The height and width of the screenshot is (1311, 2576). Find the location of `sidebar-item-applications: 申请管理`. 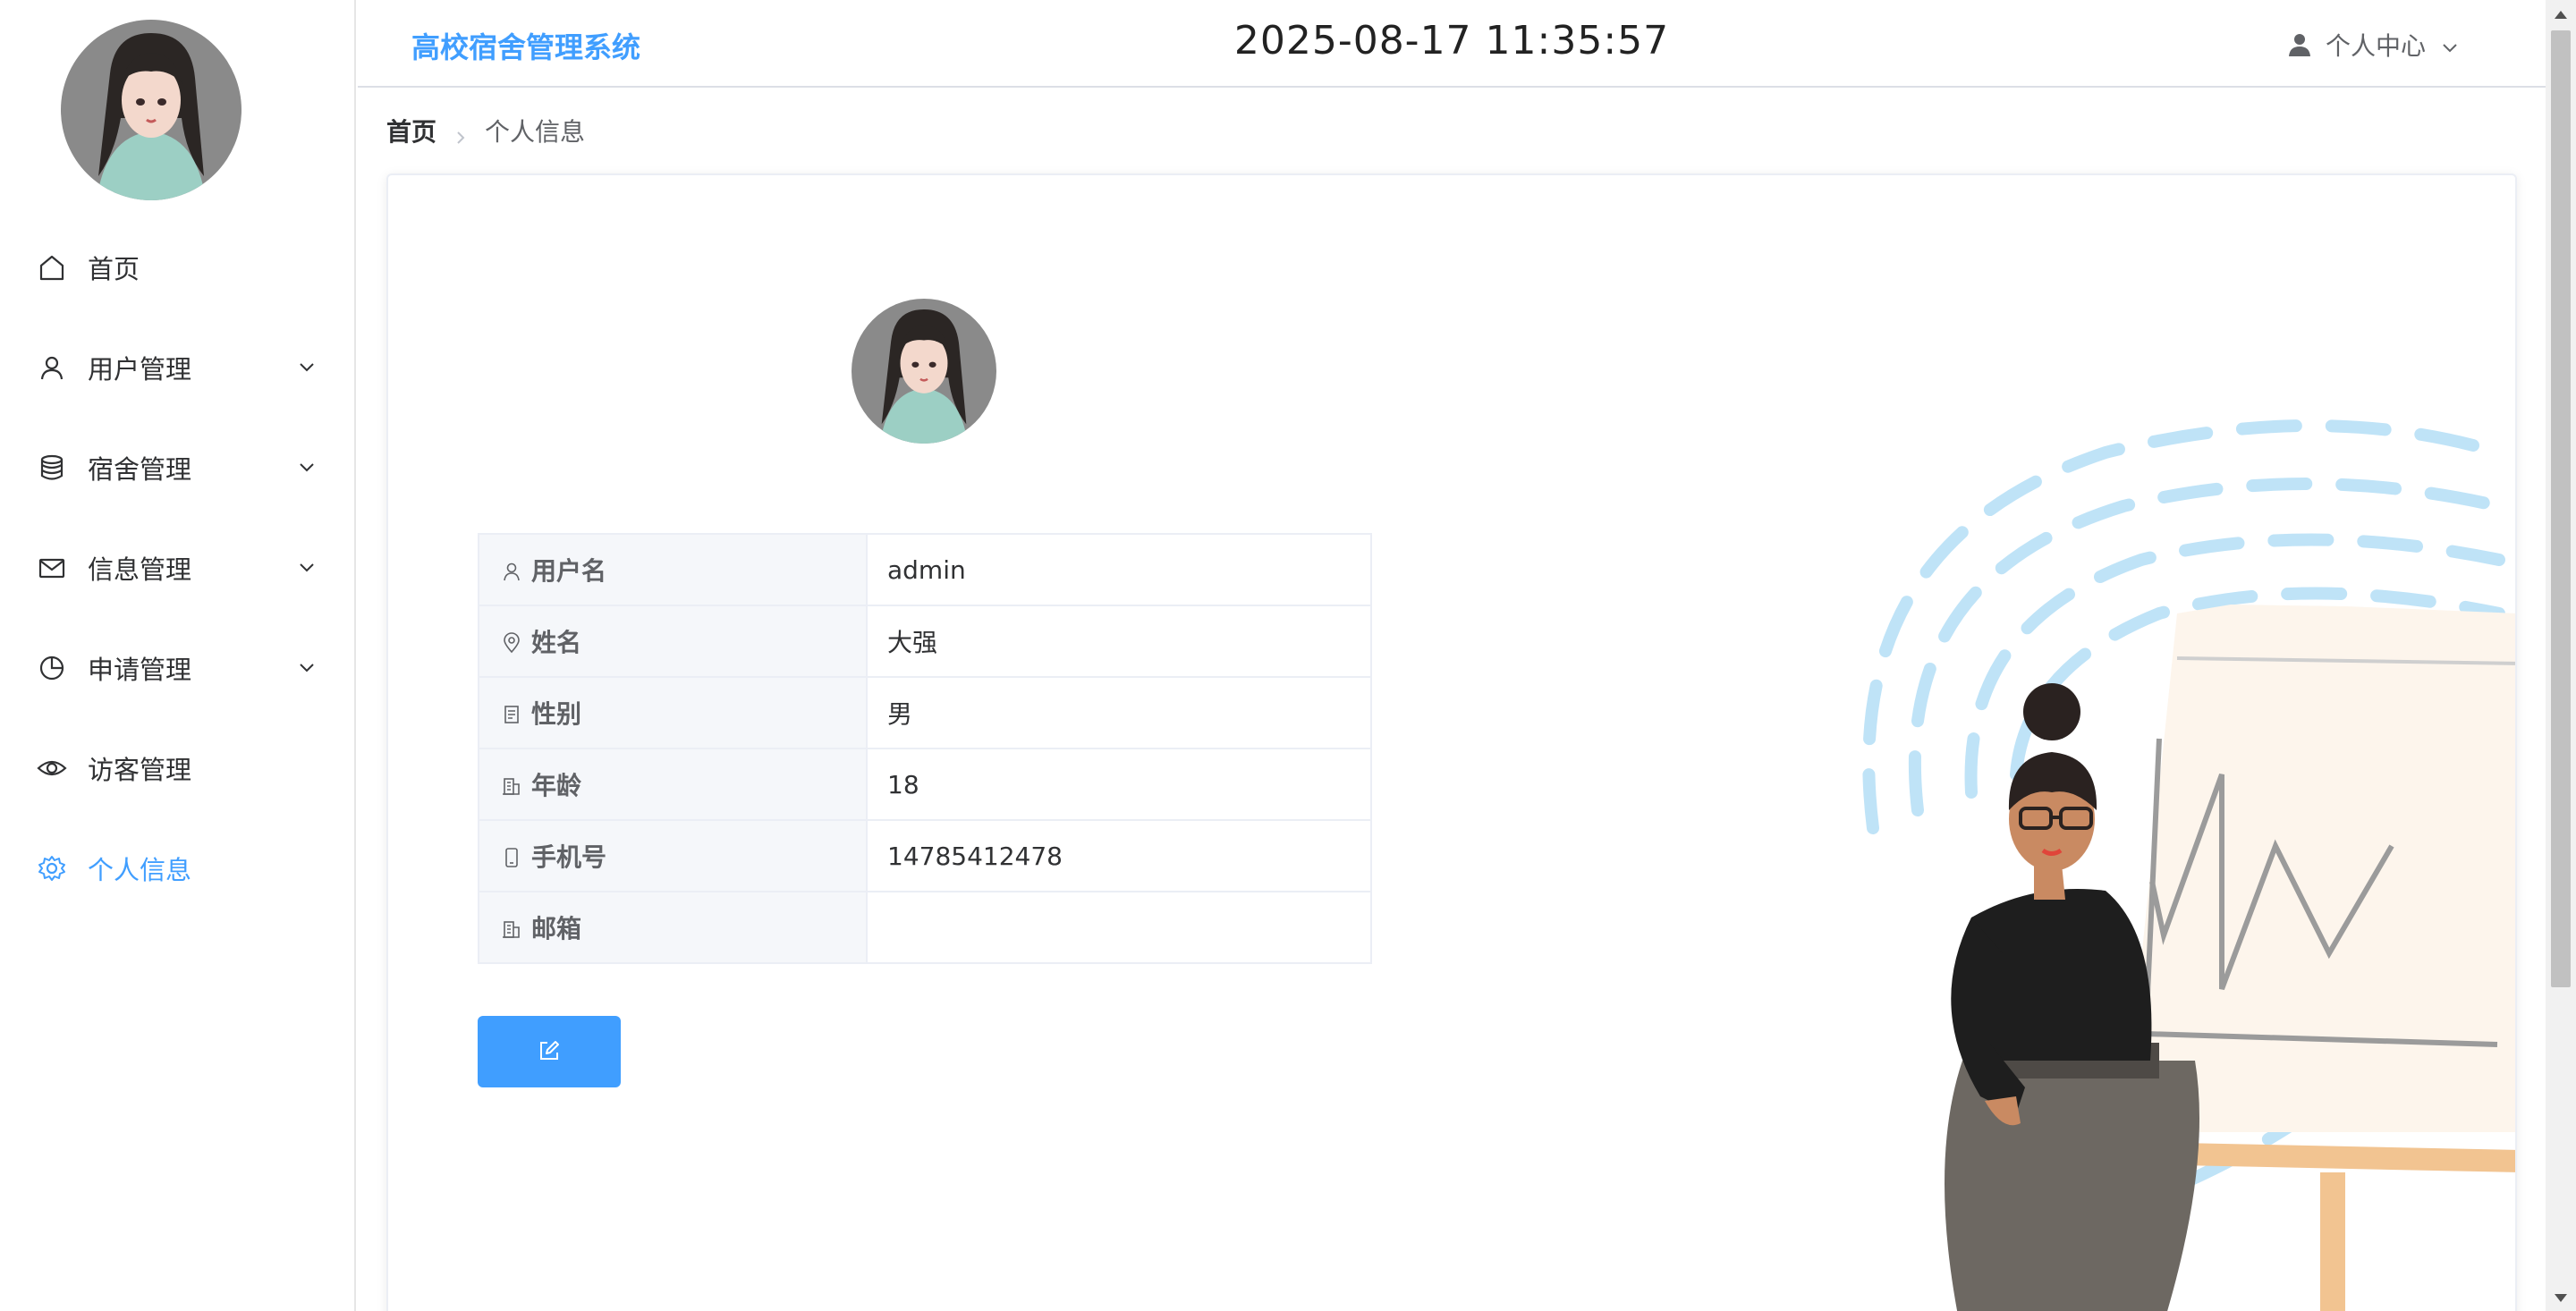

sidebar-item-applications: 申请管理 is located at coordinates (177, 668).